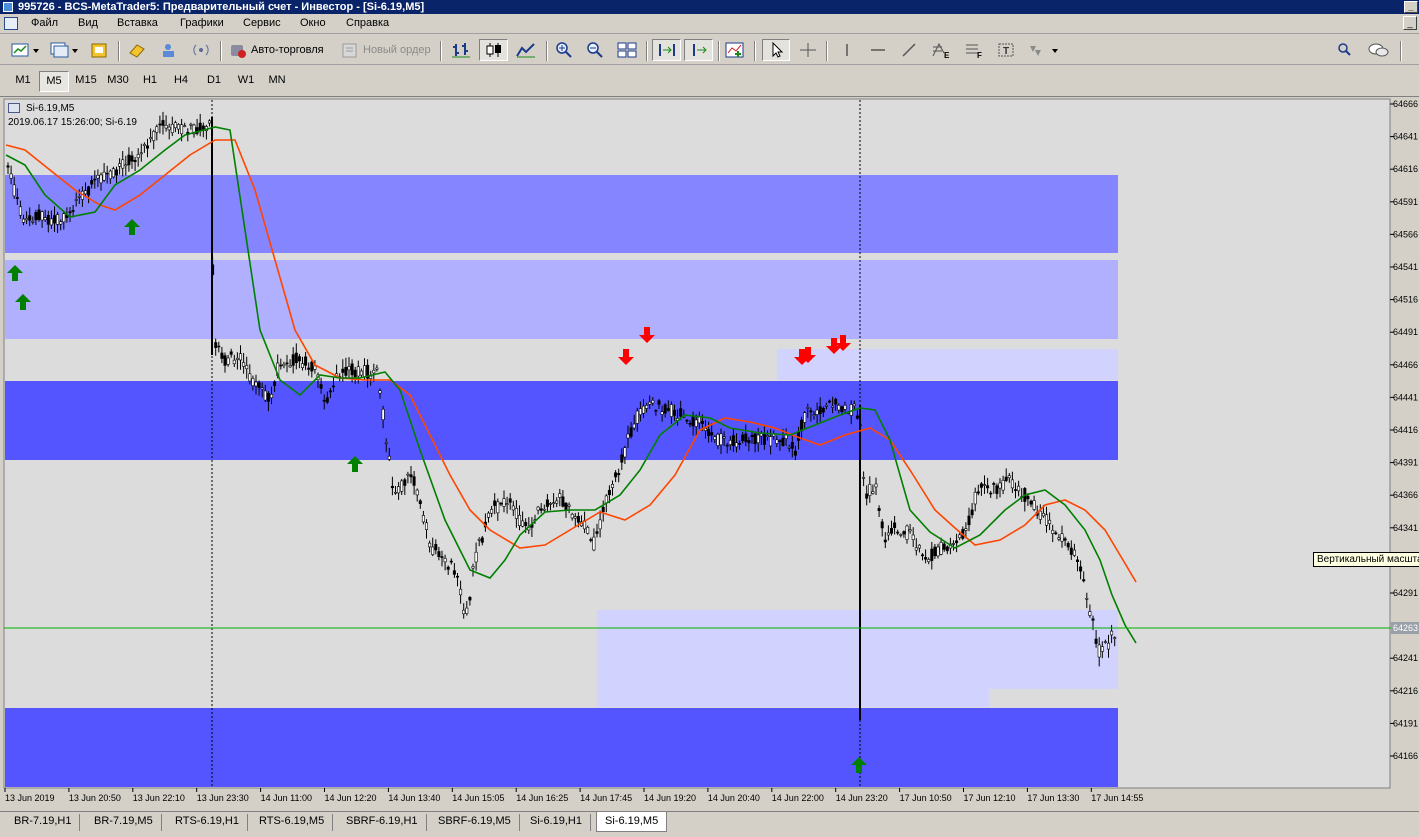 This screenshot has height=837, width=1419. Describe the element at coordinates (808, 50) in the screenshot. I see `crosshair-button` at that location.